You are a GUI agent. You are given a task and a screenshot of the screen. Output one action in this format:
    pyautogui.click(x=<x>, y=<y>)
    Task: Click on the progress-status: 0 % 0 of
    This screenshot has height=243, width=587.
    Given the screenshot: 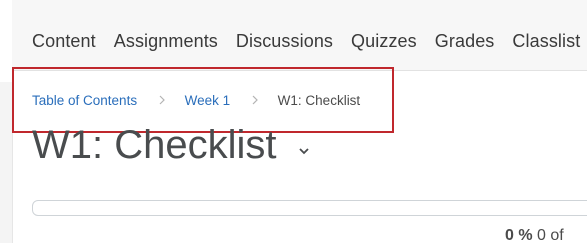 What is the action you would take?
    pyautogui.click(x=534, y=235)
    